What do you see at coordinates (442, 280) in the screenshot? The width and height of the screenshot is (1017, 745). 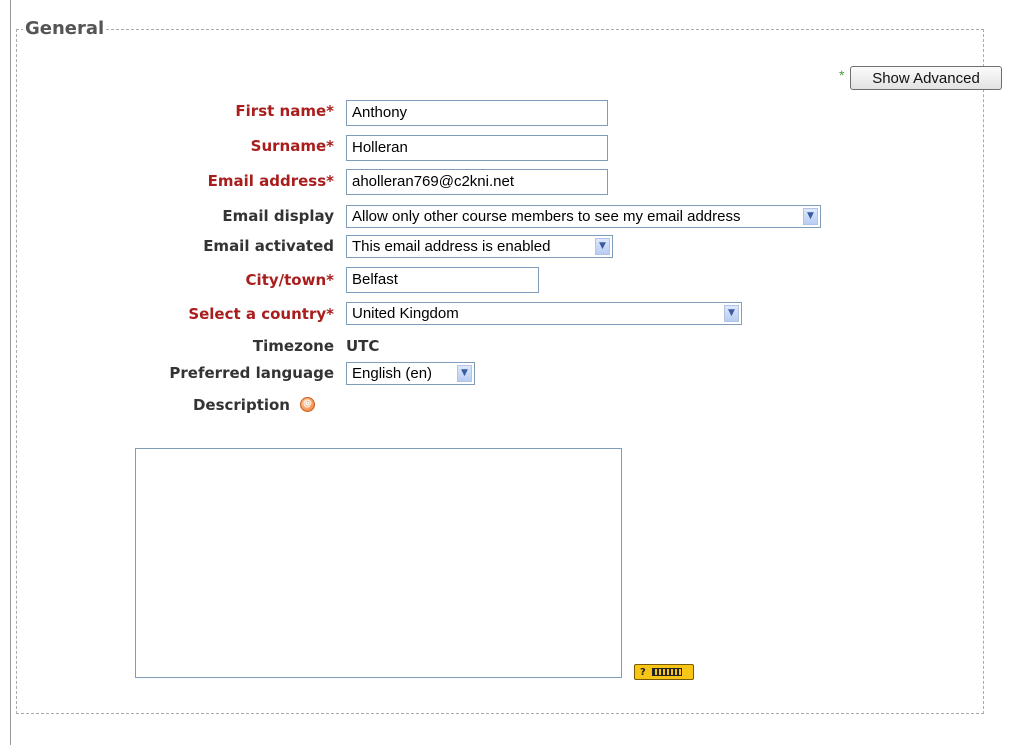 I see `city-input: Belfast` at bounding box center [442, 280].